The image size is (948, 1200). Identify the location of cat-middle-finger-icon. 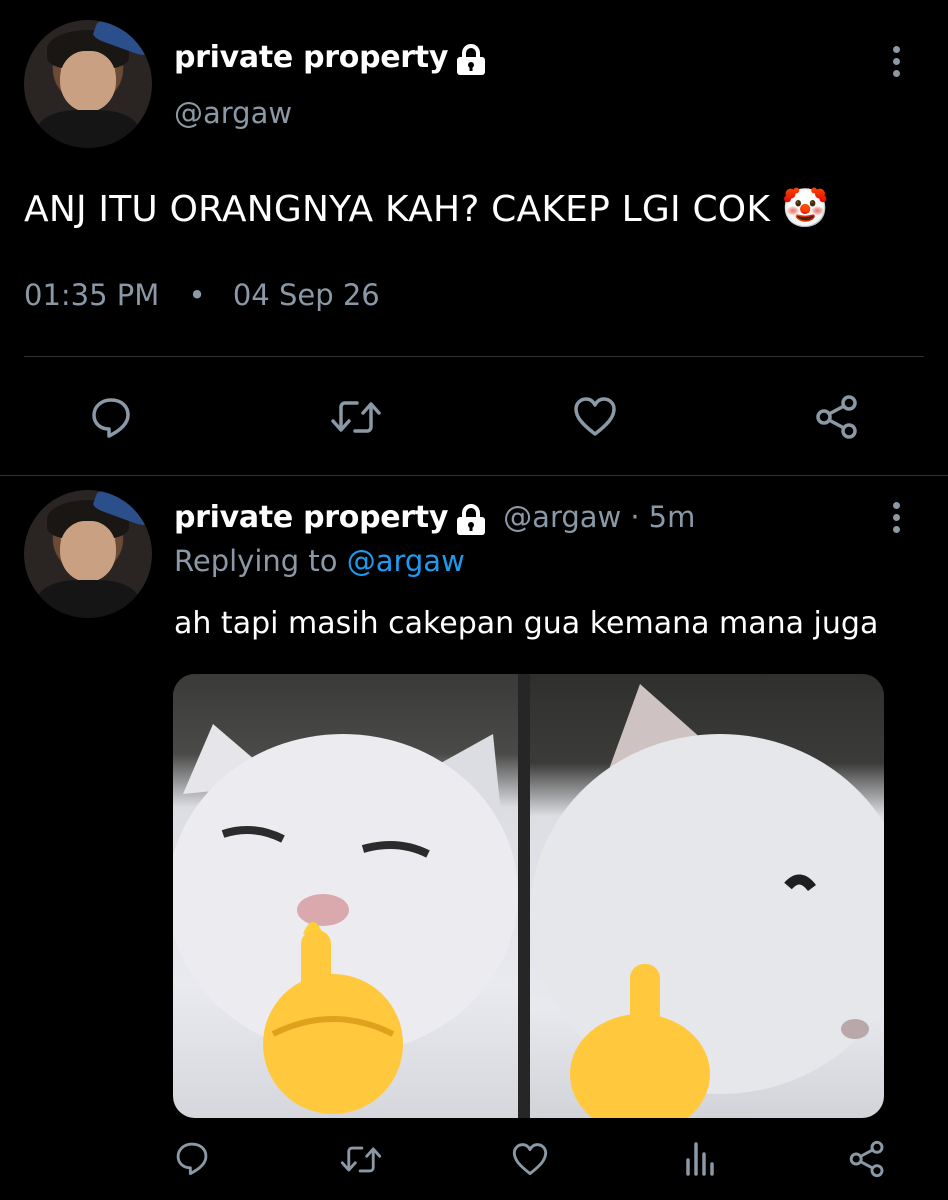
(707, 901).